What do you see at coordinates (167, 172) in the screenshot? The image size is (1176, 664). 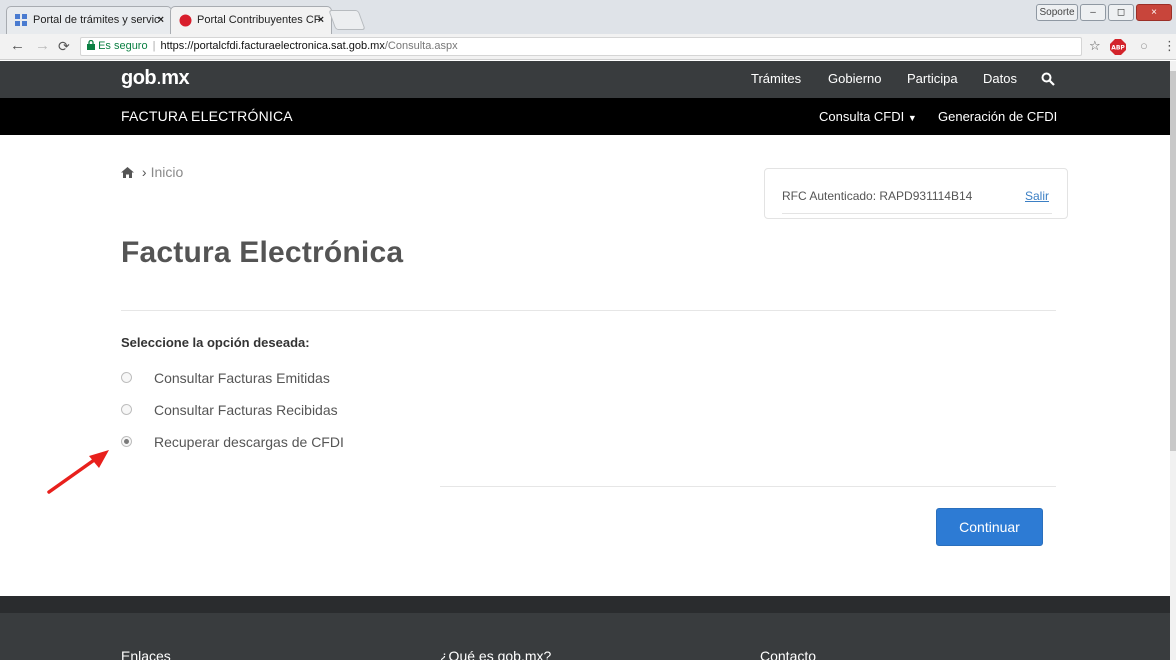 I see `breadcrumb-inicio: Inicio` at bounding box center [167, 172].